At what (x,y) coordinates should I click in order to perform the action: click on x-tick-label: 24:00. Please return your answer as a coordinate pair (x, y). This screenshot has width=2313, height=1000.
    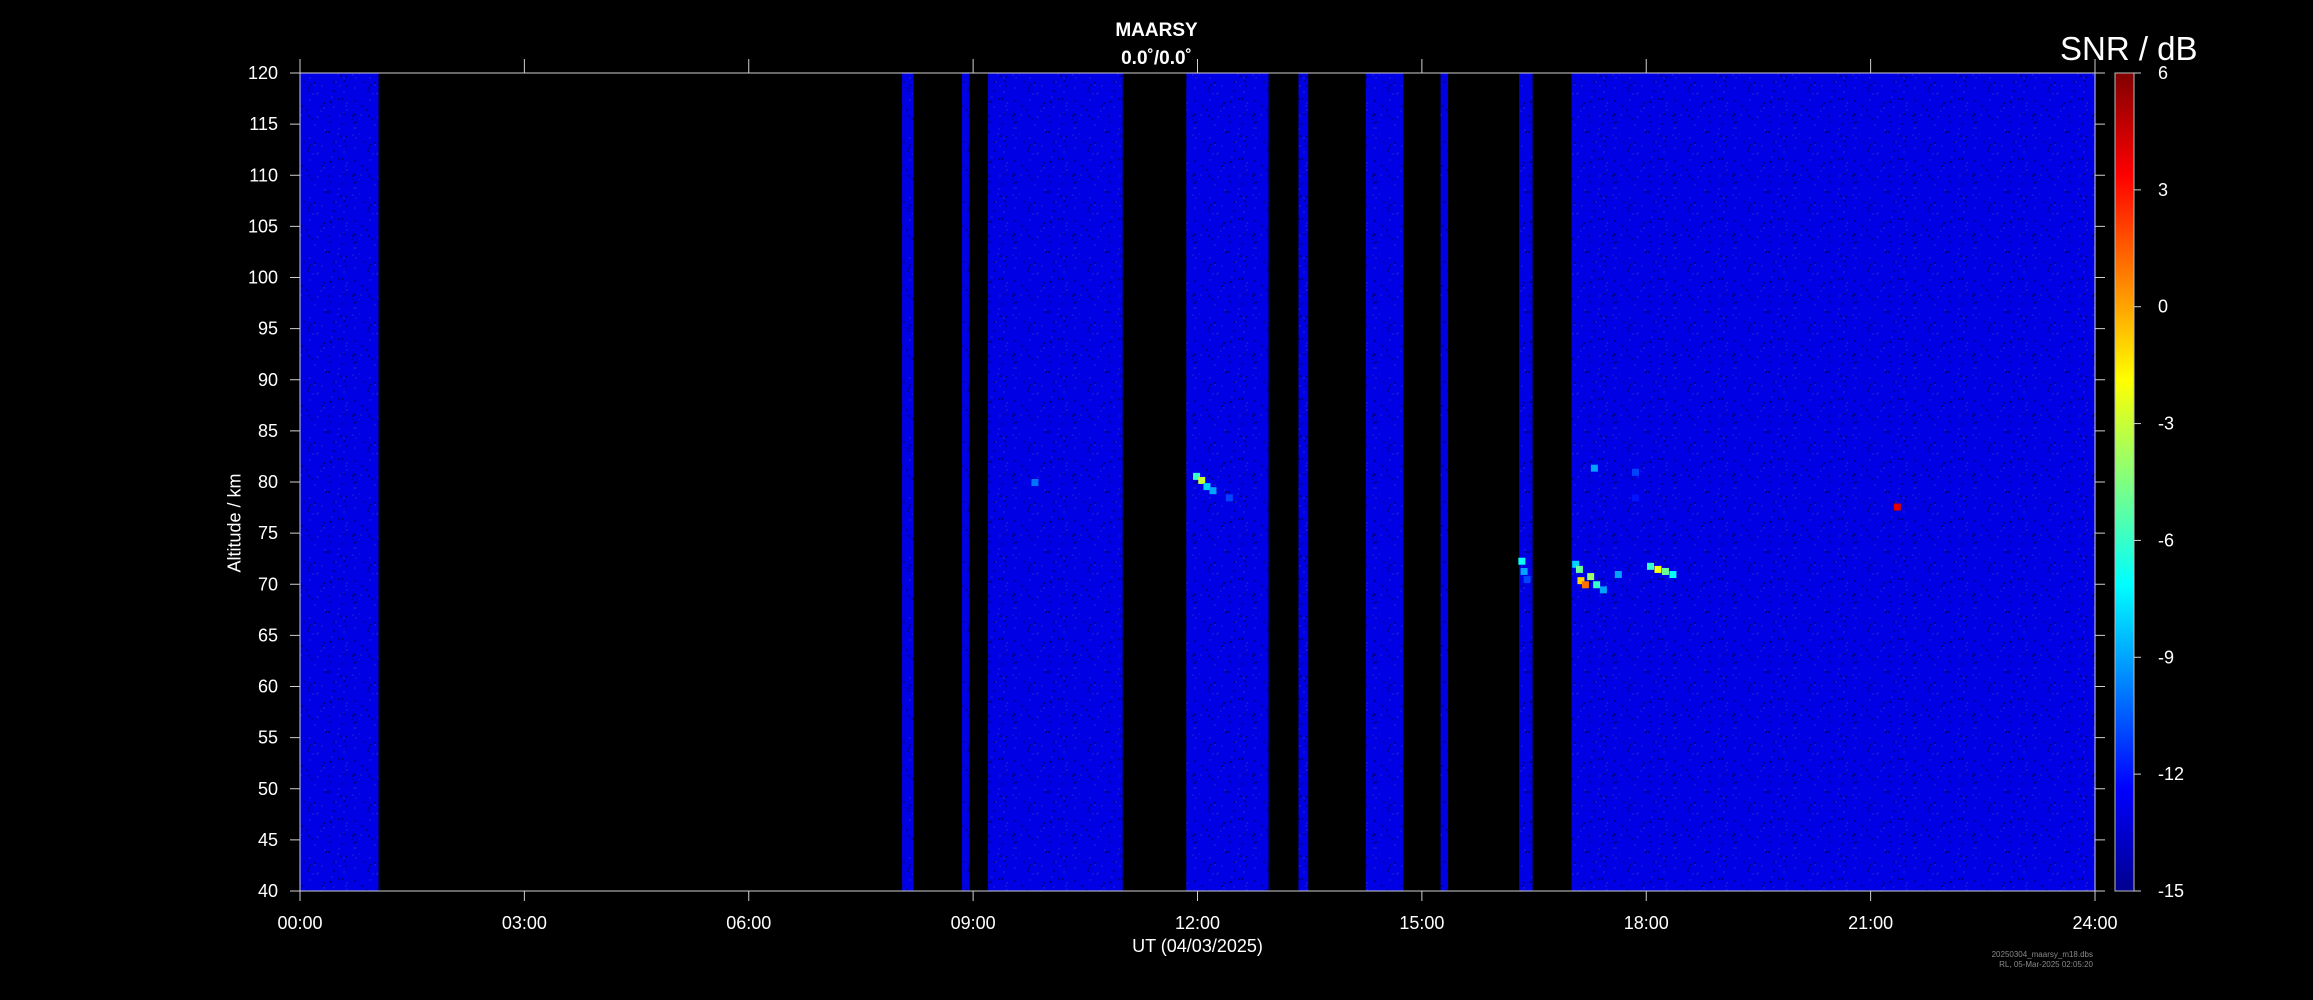
    Looking at the image, I should click on (2094, 923).